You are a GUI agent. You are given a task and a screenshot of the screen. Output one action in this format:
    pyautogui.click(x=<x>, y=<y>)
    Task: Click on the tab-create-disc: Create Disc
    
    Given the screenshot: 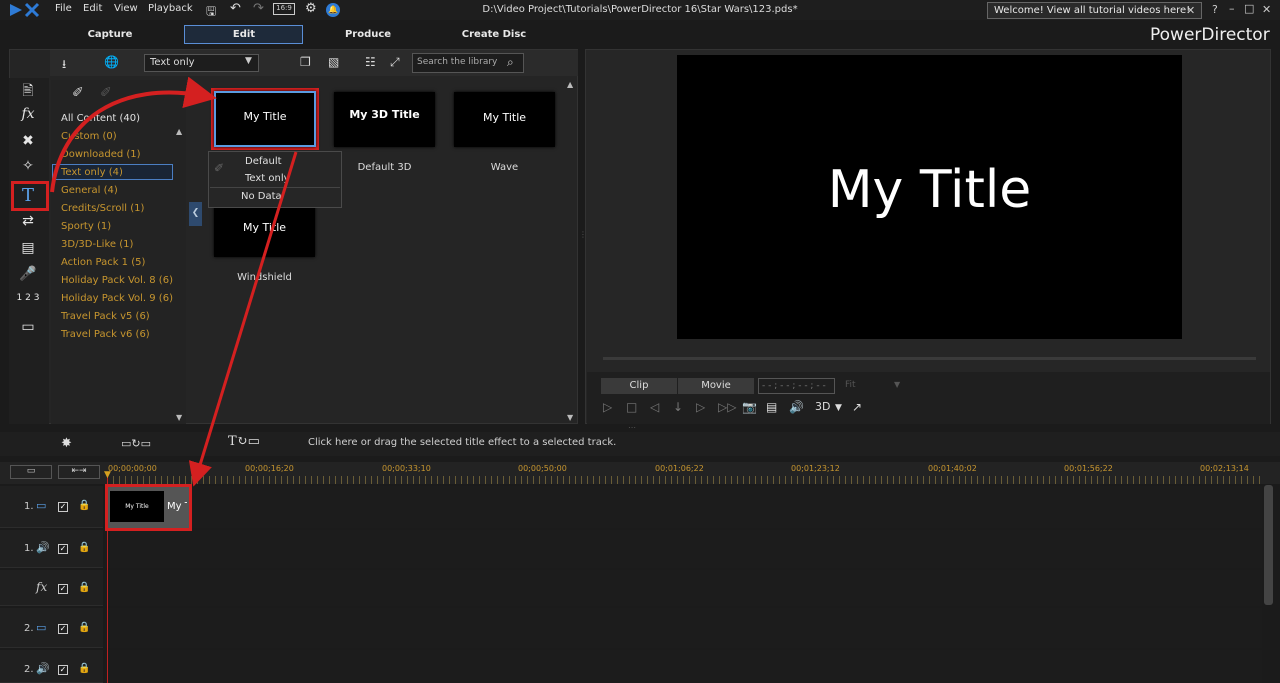 What is the action you would take?
    pyautogui.click(x=494, y=34)
    